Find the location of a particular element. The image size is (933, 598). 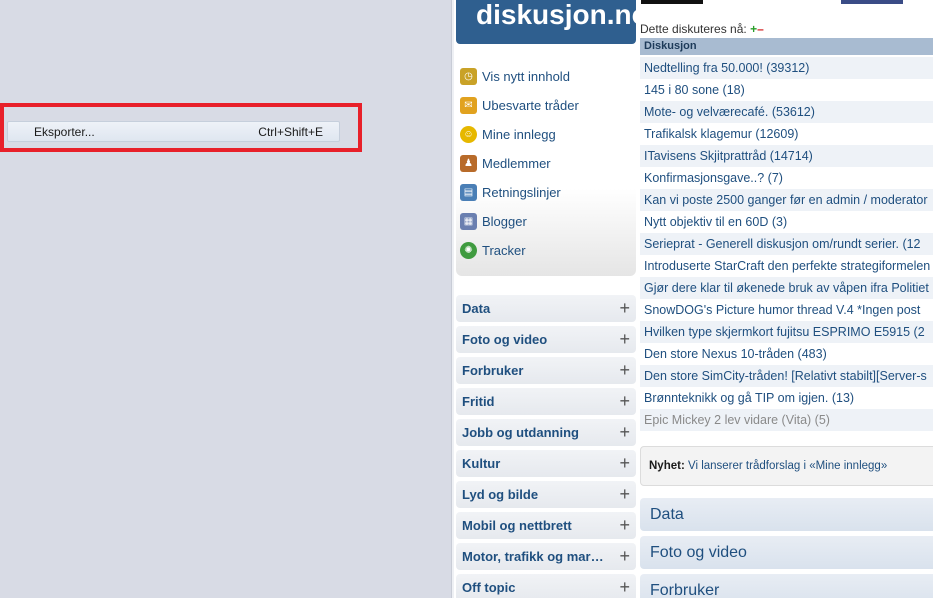

nav-label: Retningslinjer is located at coordinates (521, 192).